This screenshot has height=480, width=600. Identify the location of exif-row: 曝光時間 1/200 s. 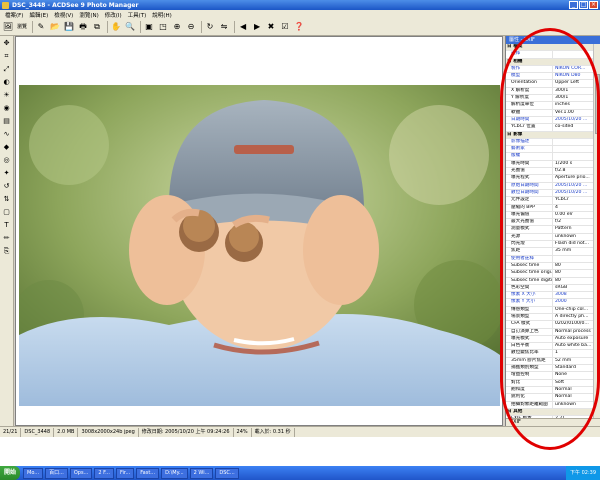
(550, 164).